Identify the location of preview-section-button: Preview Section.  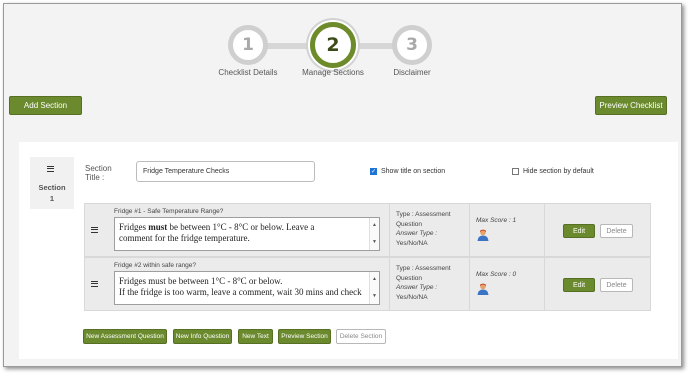
(304, 336).